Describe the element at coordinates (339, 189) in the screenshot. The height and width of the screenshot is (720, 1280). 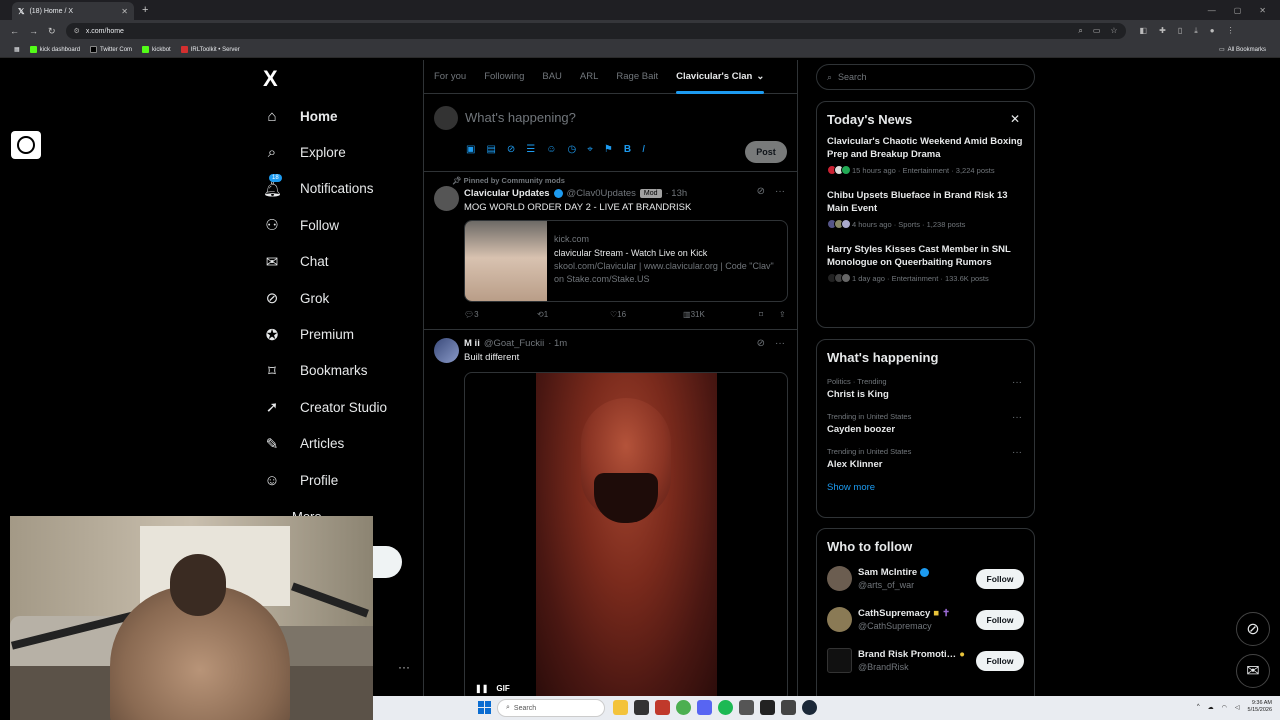
I see `nav-notifications: 🔔︎ 18 Notifications` at that location.